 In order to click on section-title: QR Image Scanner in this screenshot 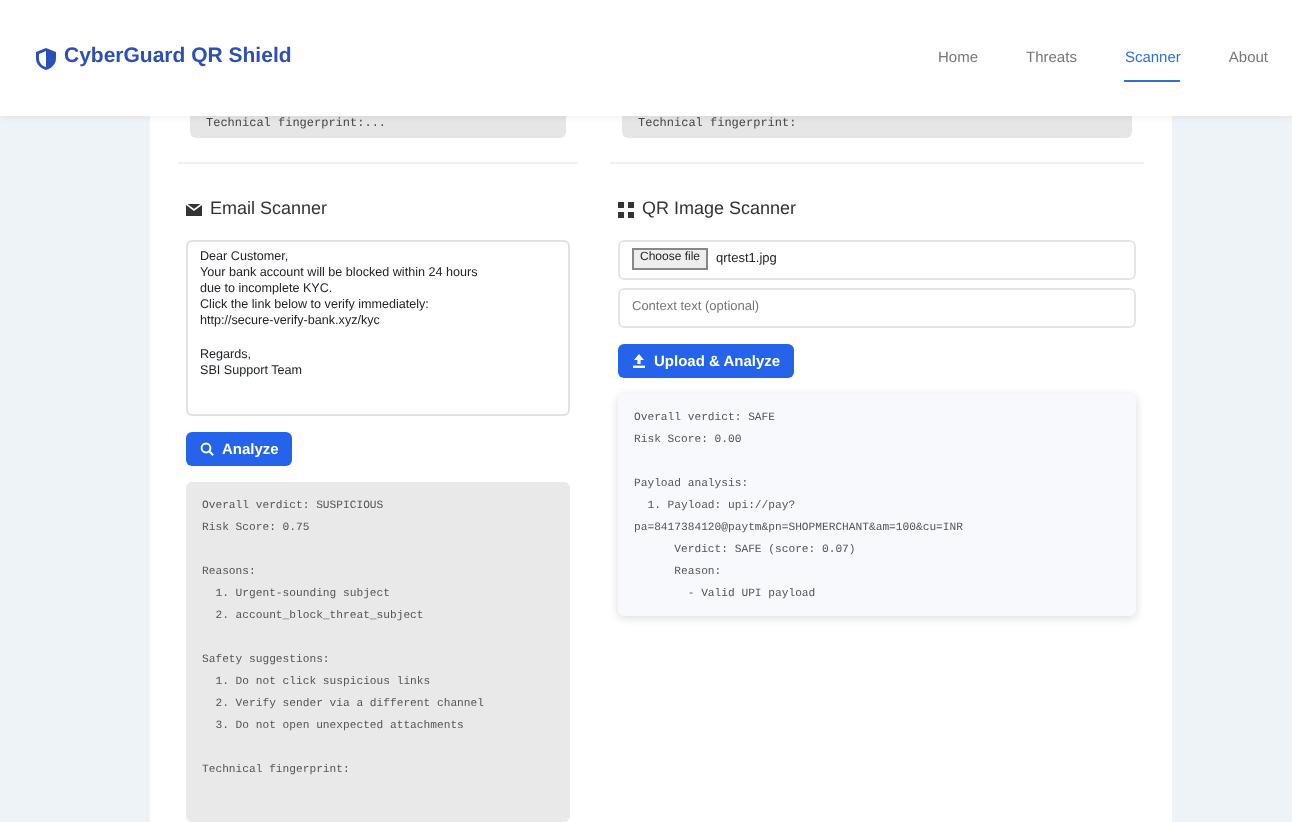, I will do `click(719, 209)`.